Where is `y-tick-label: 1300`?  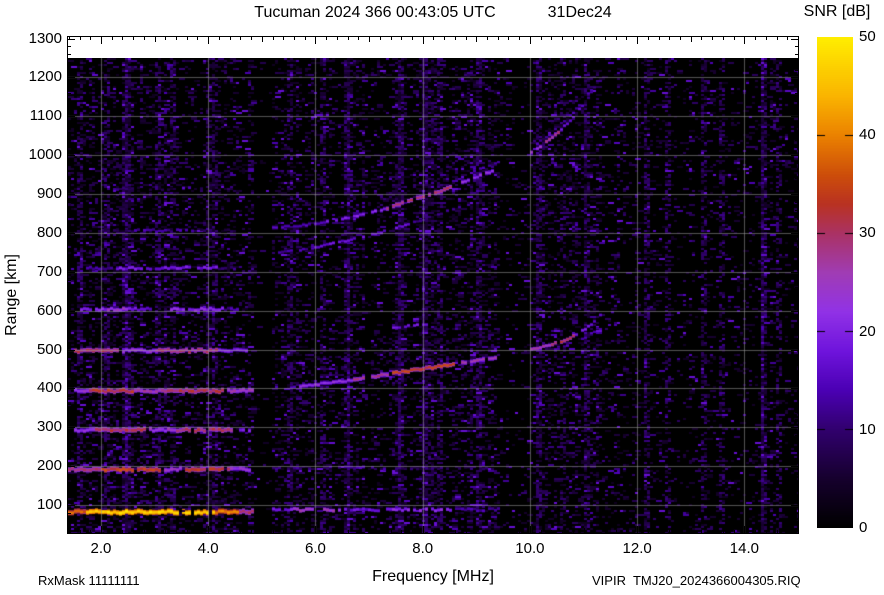
y-tick-label: 1300 is located at coordinates (45, 38).